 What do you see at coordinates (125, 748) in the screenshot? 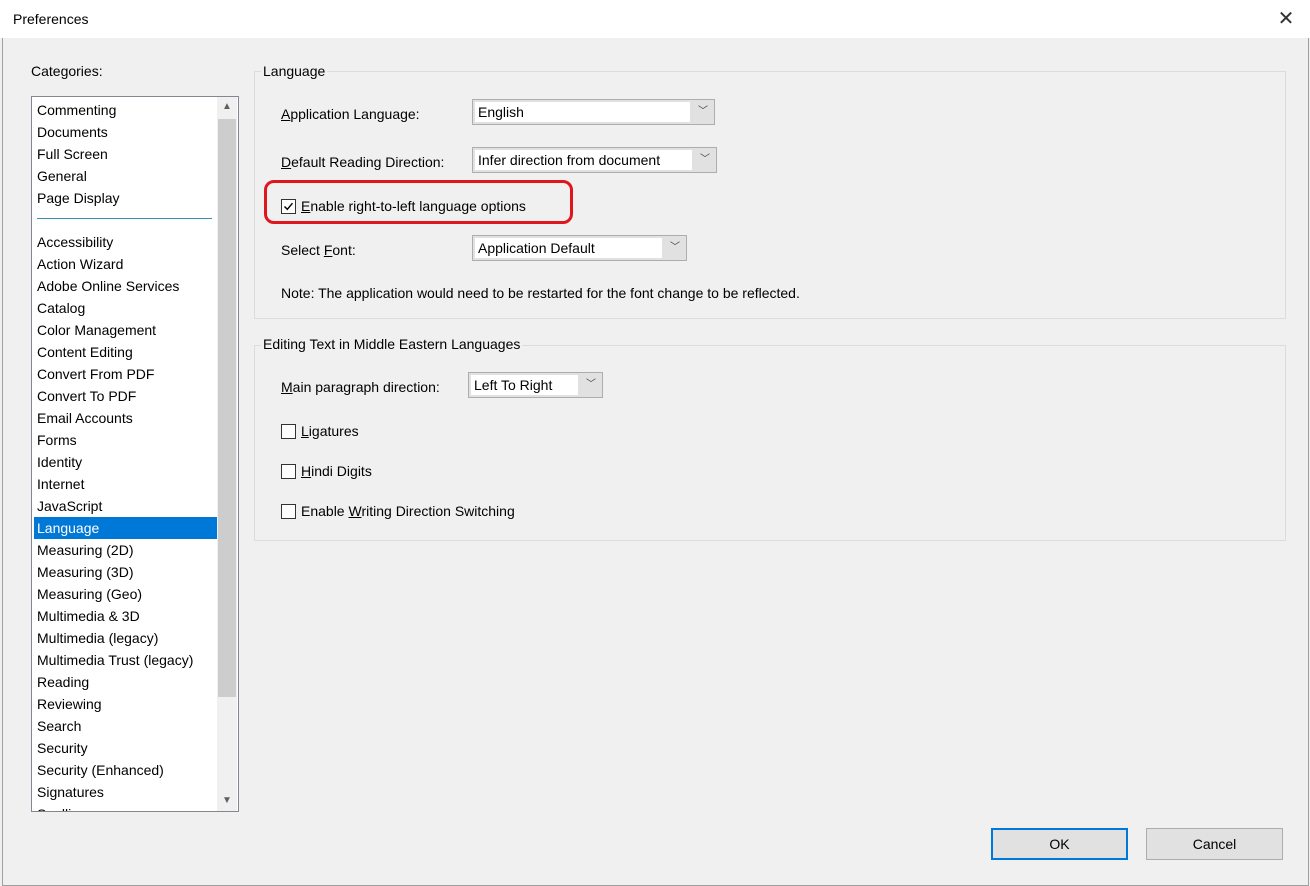
I see `category-item: Security` at bounding box center [125, 748].